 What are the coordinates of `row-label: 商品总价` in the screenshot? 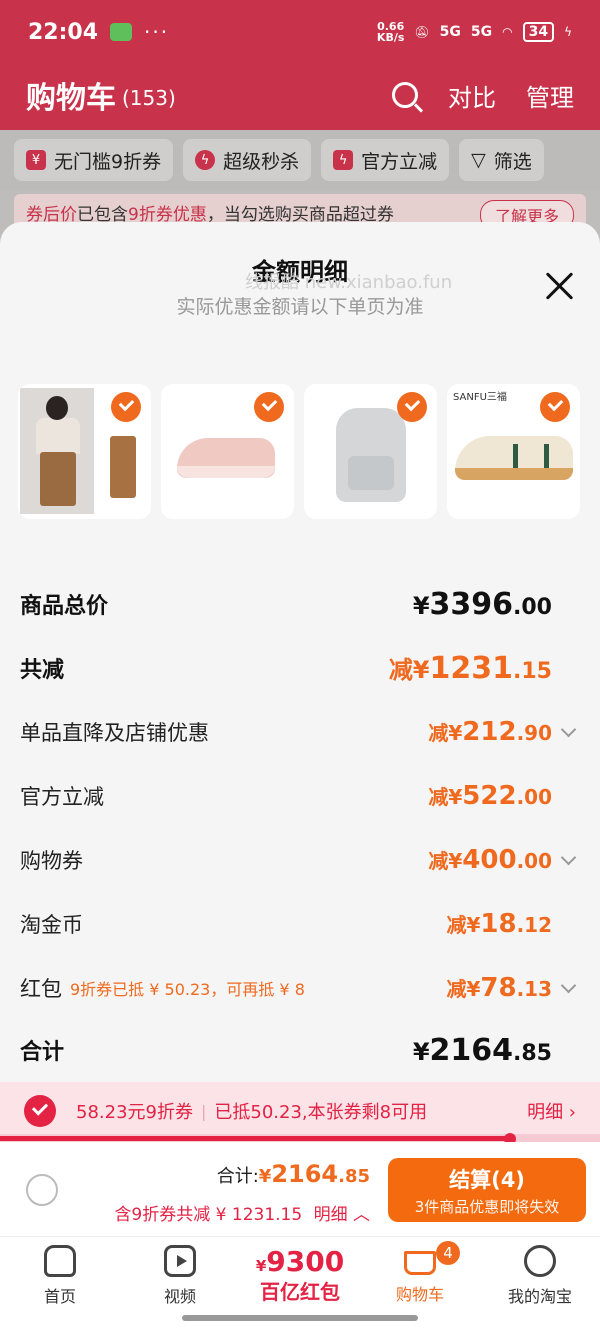 It's located at (64, 606).